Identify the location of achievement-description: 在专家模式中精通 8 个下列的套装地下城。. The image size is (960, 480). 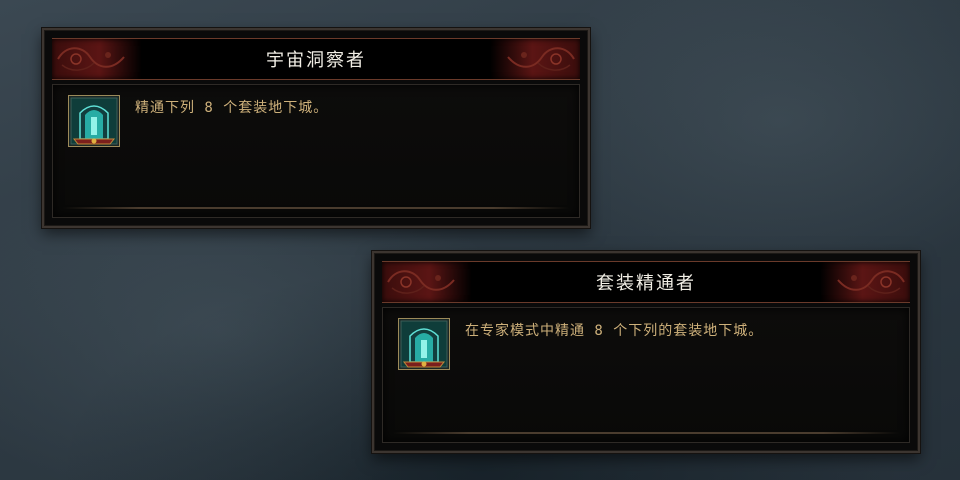
(614, 331).